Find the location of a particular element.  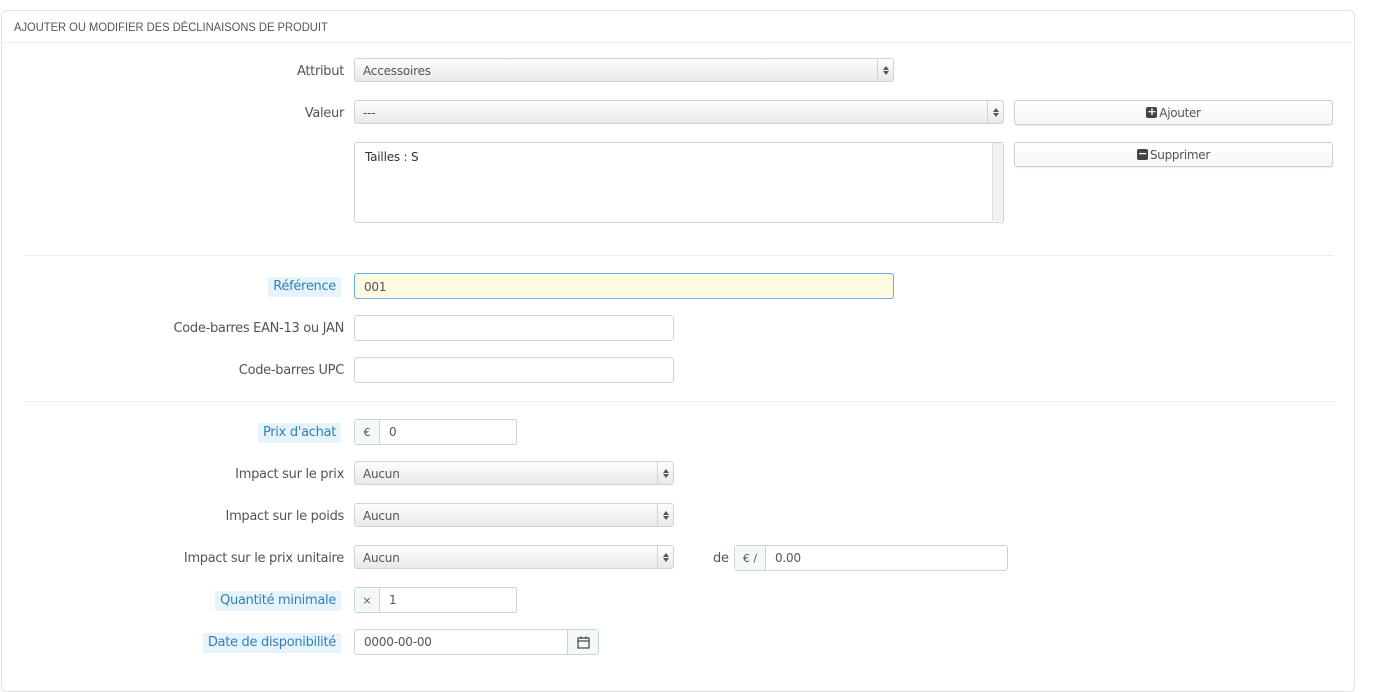

remove-button: − Supprimer is located at coordinates (1173, 154).